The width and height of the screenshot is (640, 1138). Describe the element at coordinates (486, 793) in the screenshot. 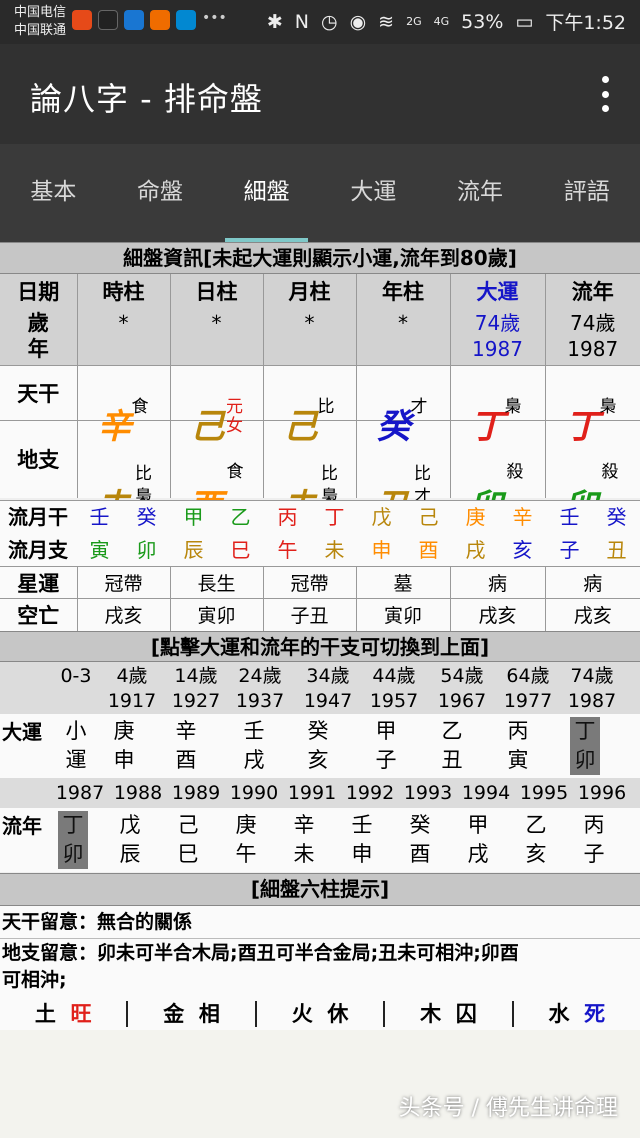

I see `liunian-year: 1994` at that location.